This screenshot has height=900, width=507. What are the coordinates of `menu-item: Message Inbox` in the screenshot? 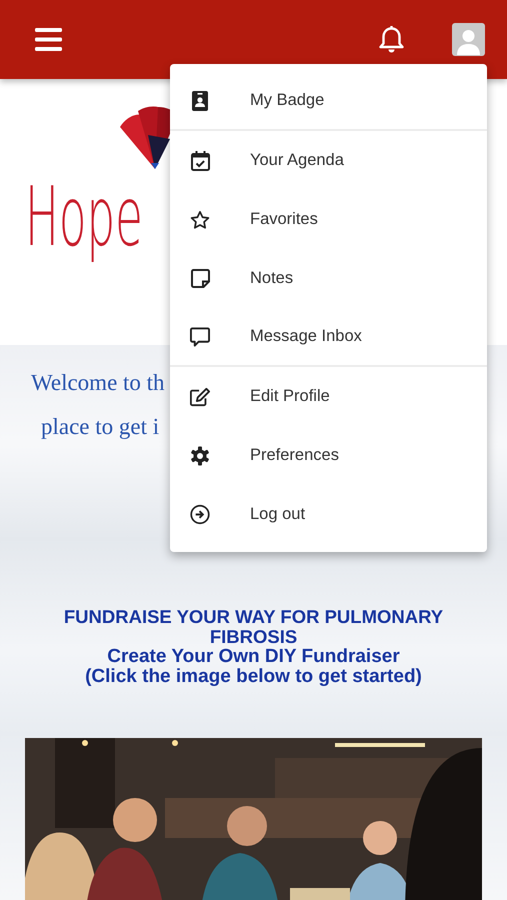 It's located at (328, 337).